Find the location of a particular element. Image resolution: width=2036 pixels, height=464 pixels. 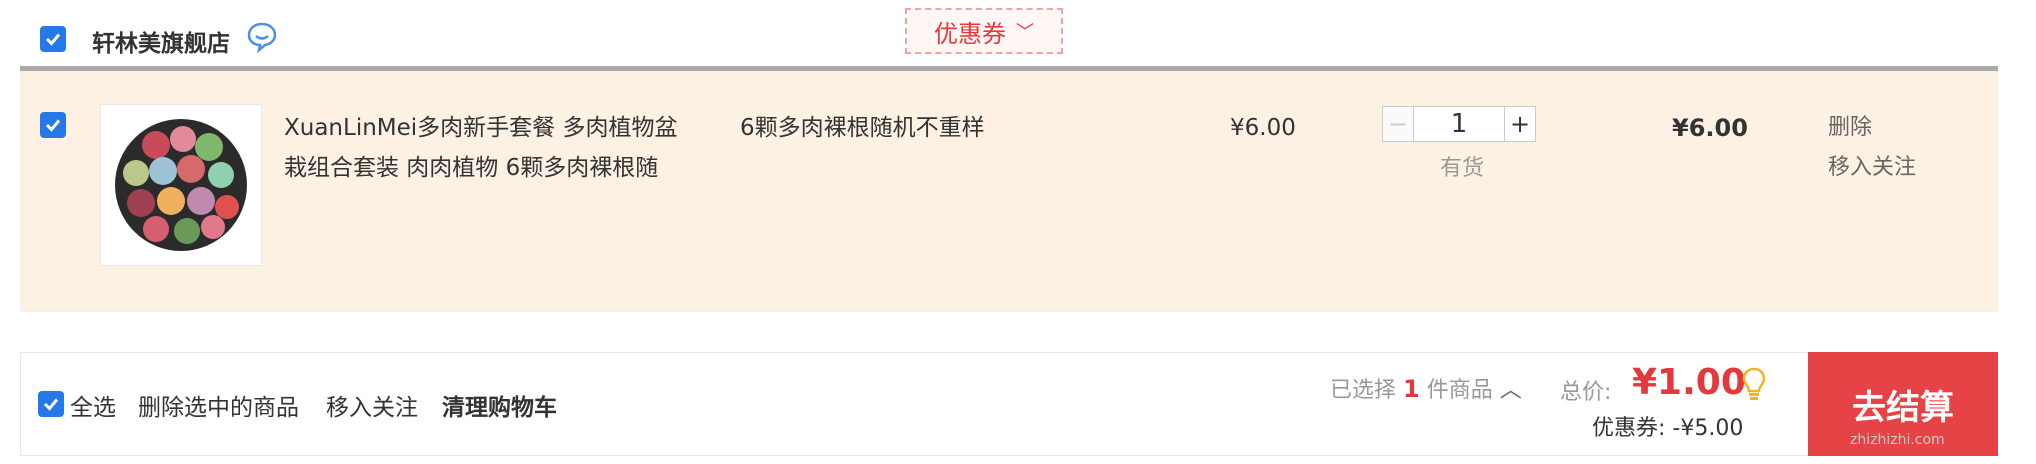

coupon-discount: 优惠券: -¥5.00 is located at coordinates (1668, 428).